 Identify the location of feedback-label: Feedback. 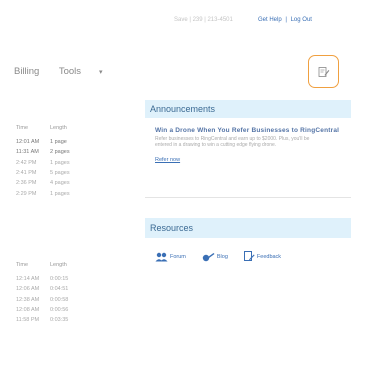
(269, 256).